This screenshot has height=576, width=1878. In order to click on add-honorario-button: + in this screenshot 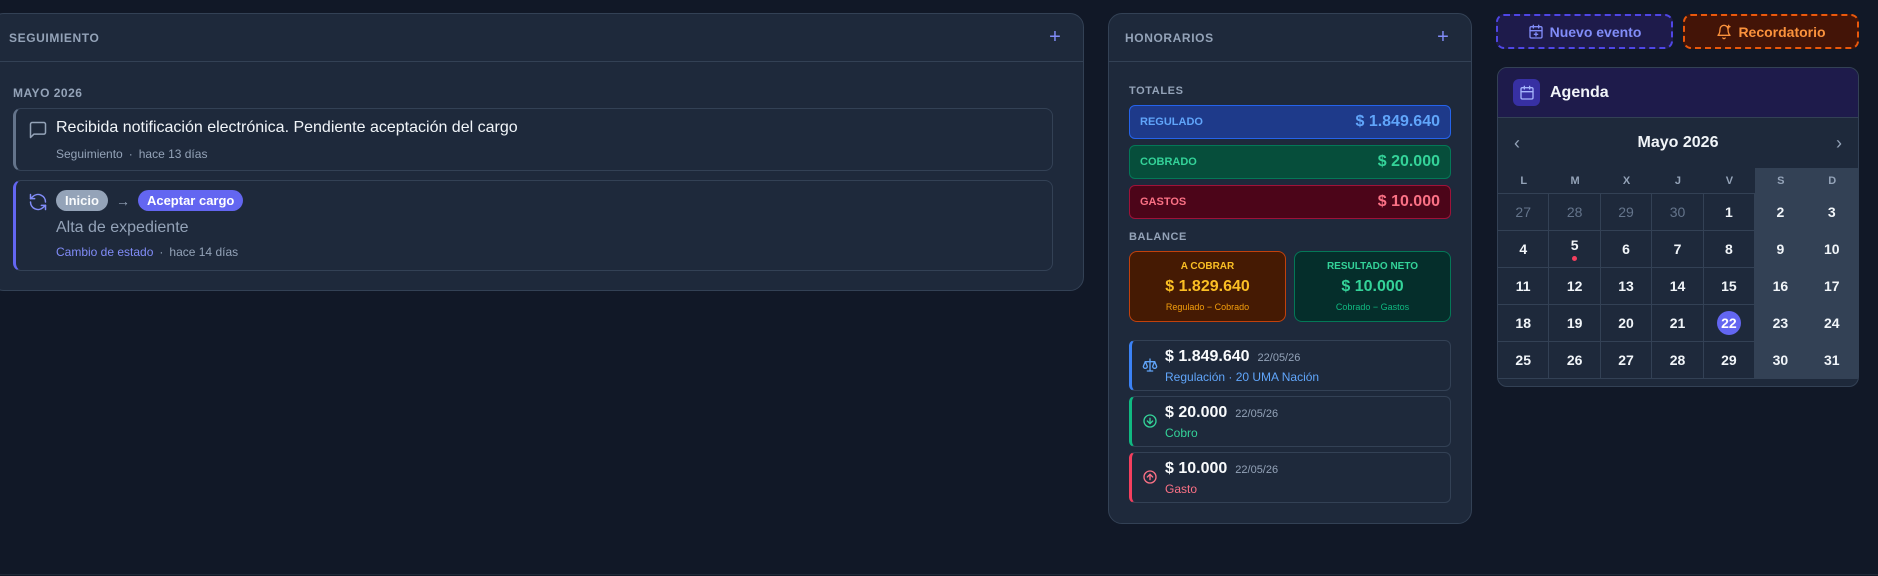, I will do `click(1443, 38)`.